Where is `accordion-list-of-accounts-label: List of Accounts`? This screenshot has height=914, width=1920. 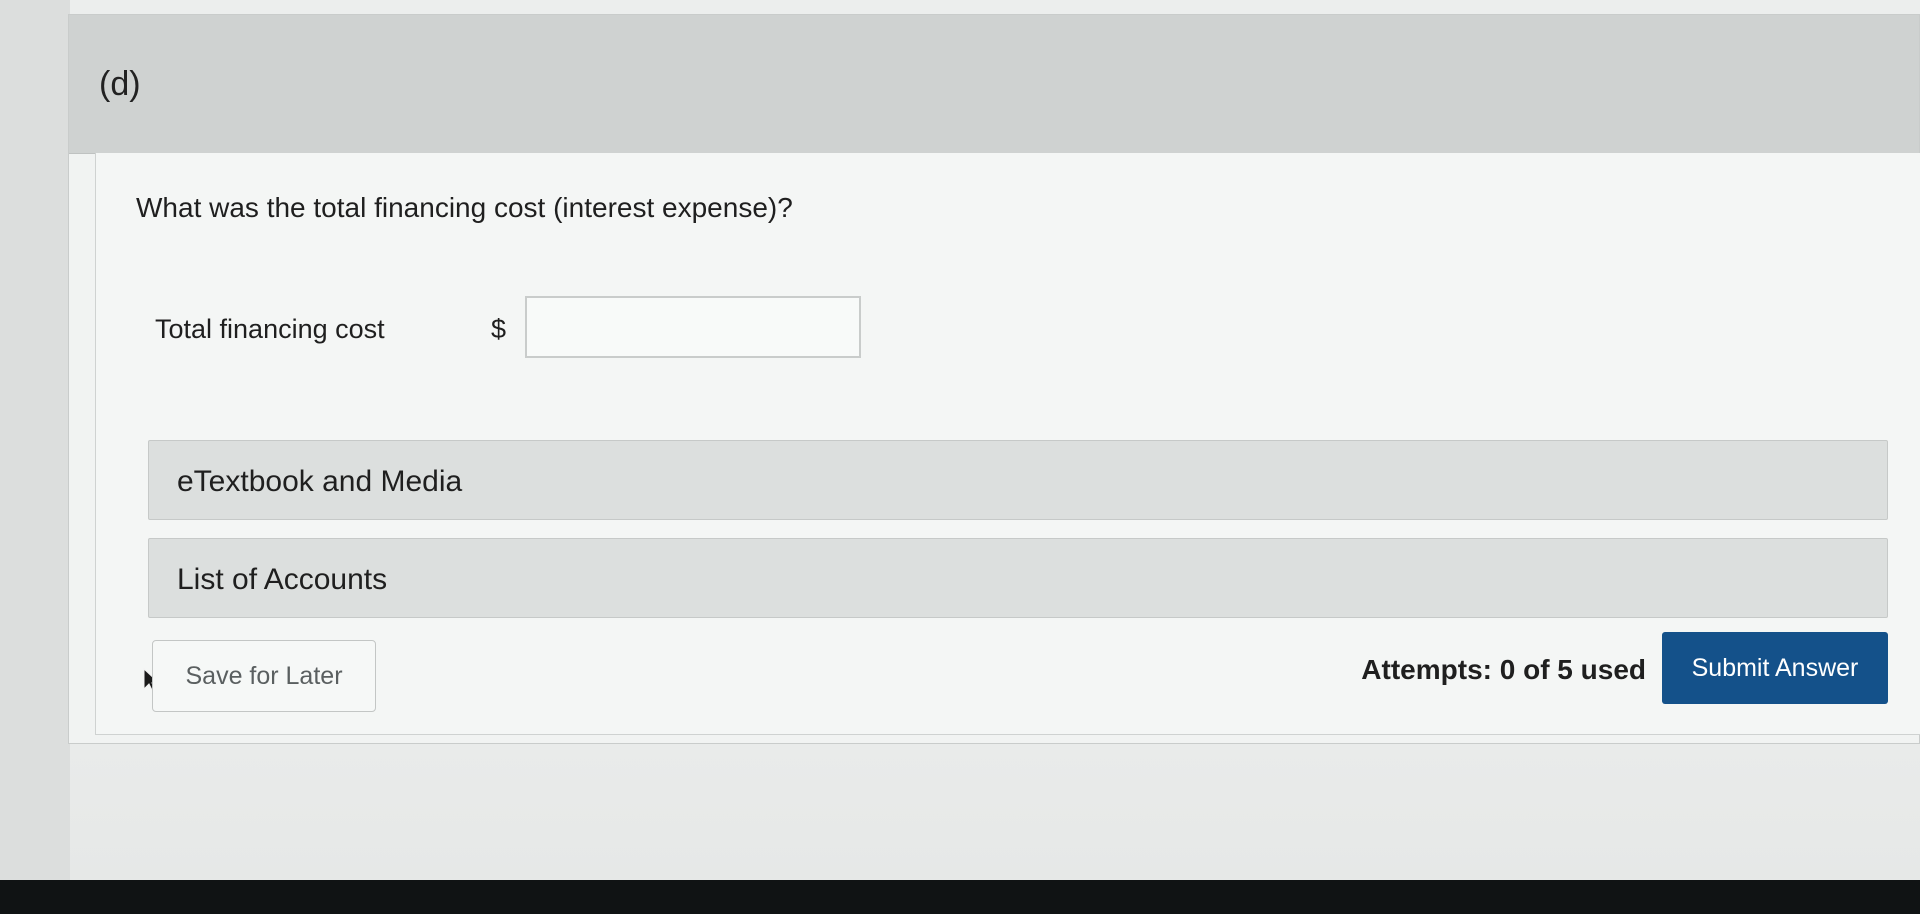
accordion-list-of-accounts-label: List of Accounts is located at coordinates (282, 579).